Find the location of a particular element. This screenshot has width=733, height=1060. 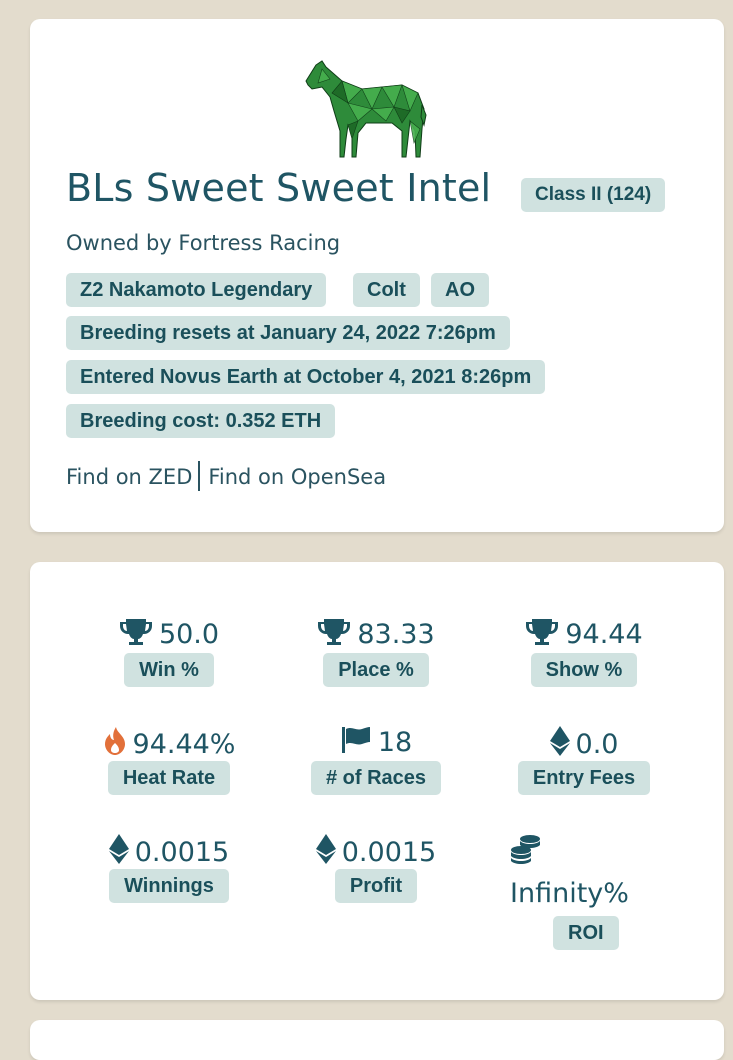

profit-label: Profit is located at coordinates (376, 886).